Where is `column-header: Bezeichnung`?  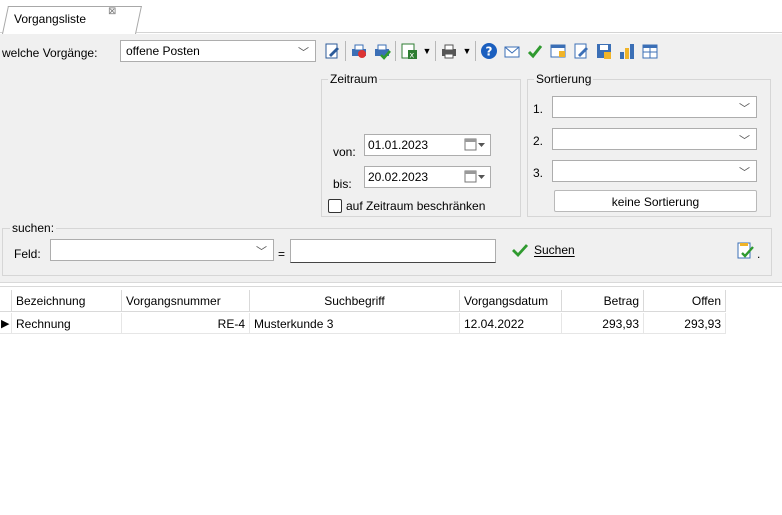 column-header: Bezeichnung is located at coordinates (67, 301).